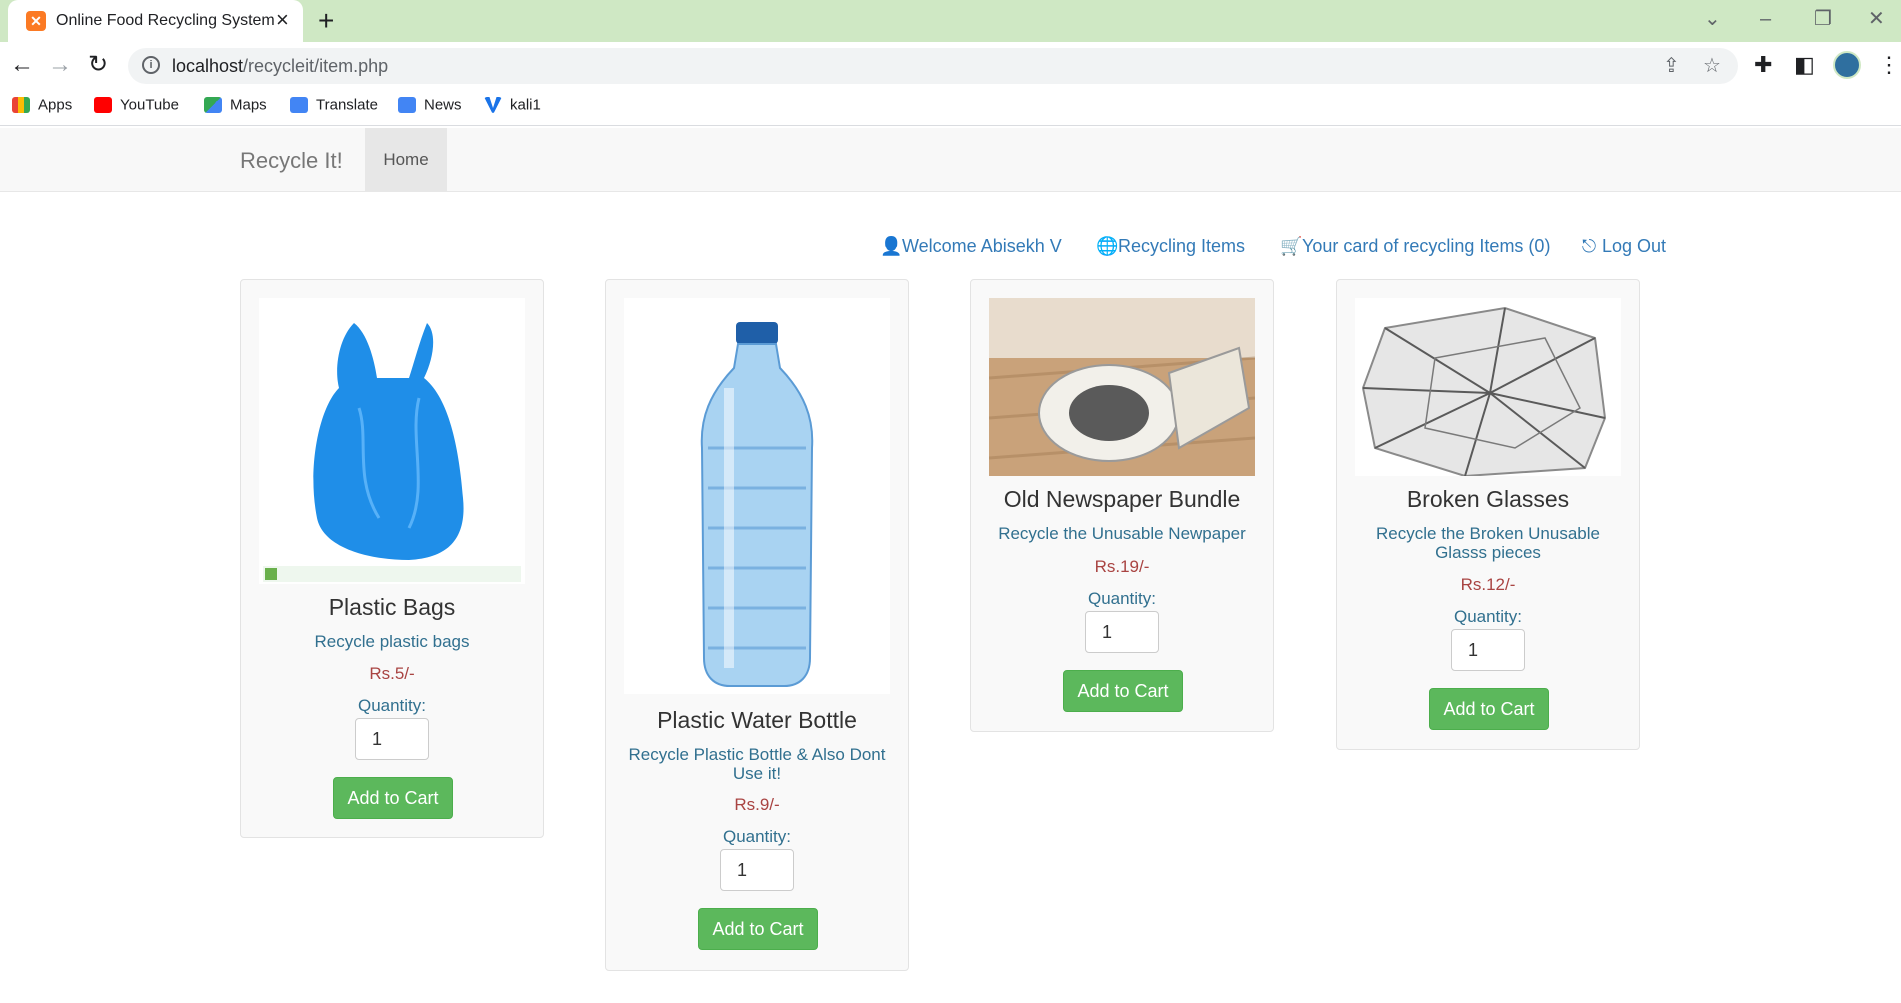 This screenshot has width=1901, height=1003. I want to click on product-price: Rs.12/-, so click(1488, 584).